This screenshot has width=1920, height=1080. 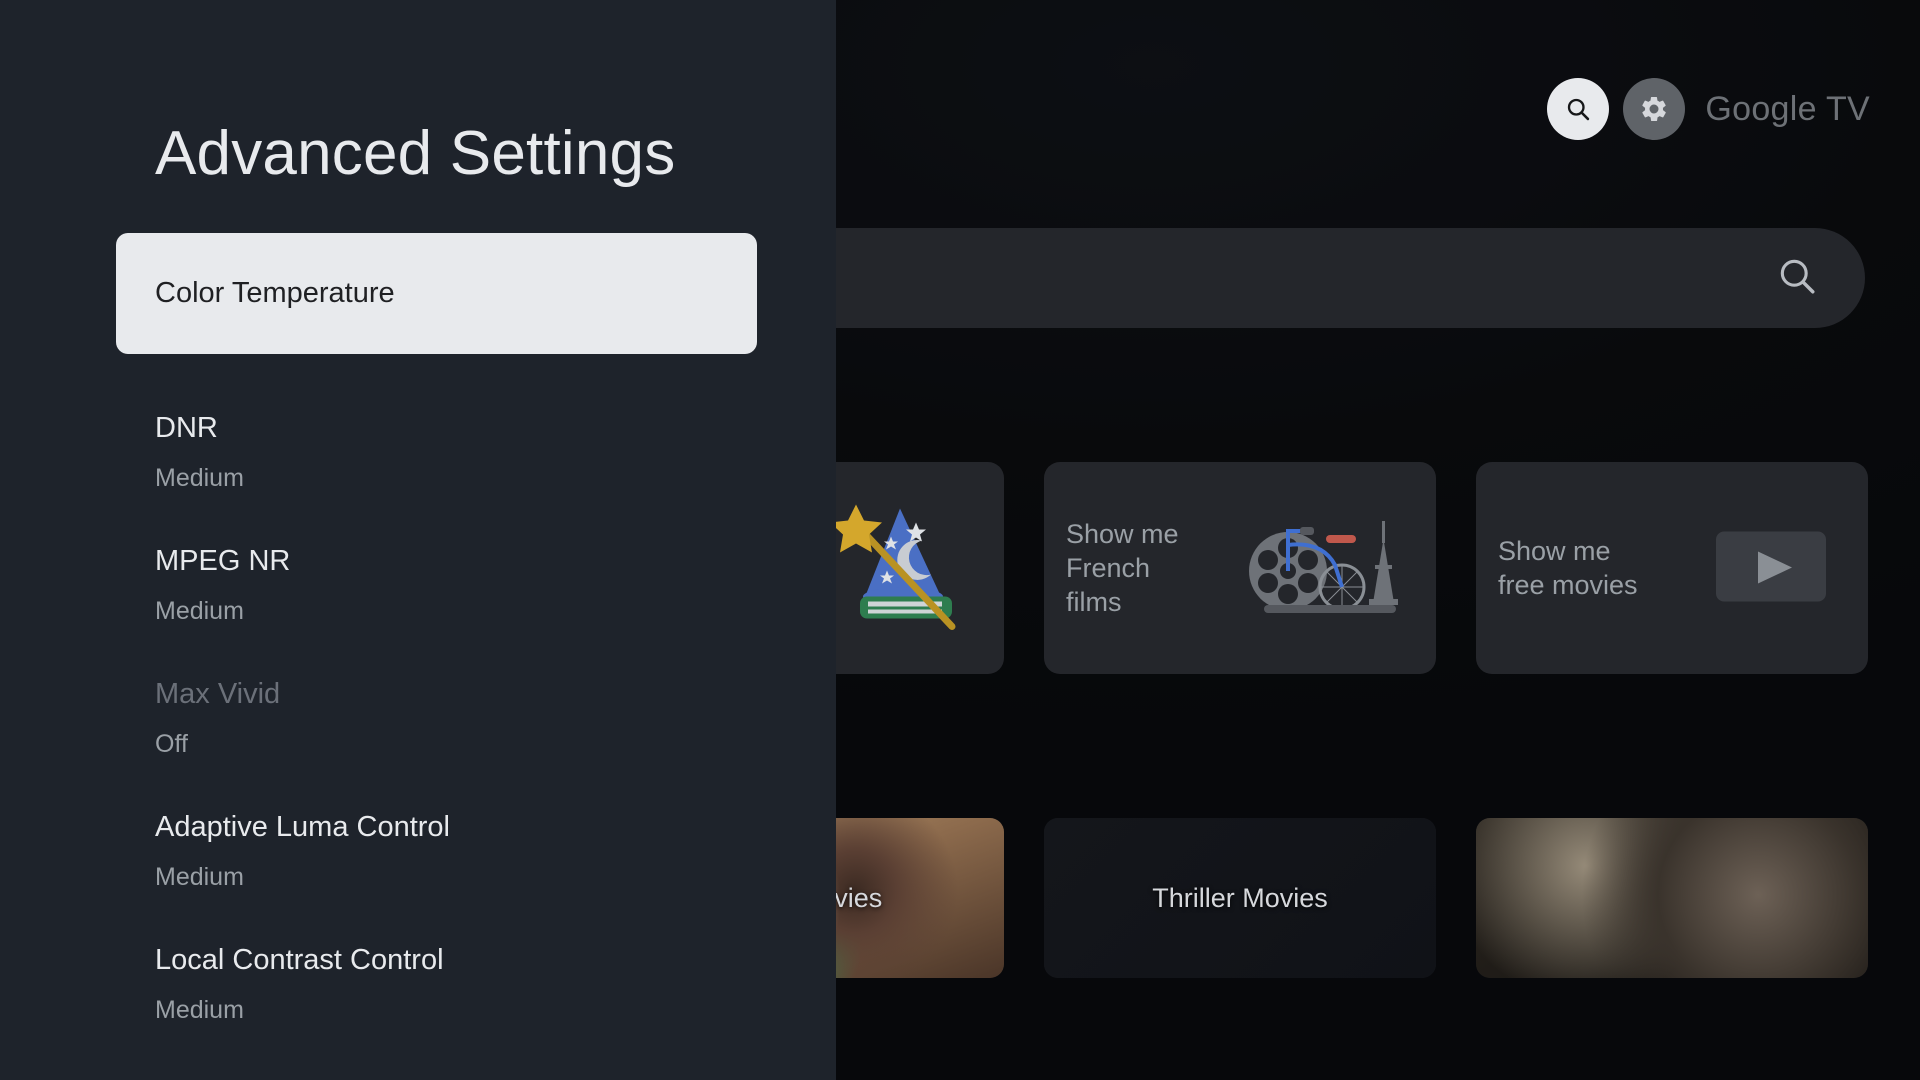 I want to click on option-label: Local Contrast Control, so click(x=299, y=960).